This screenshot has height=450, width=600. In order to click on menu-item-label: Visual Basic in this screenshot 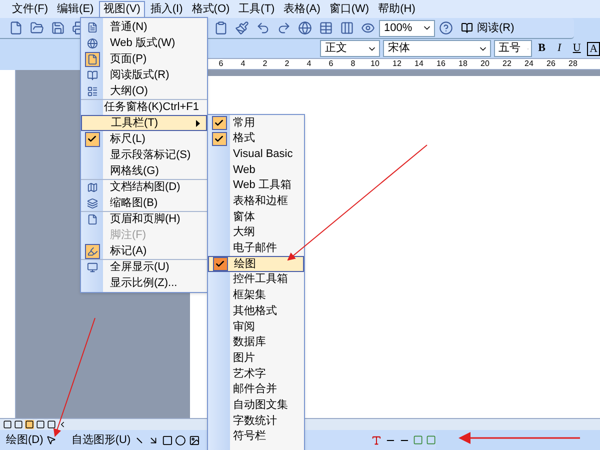, I will do `click(262, 154)`.